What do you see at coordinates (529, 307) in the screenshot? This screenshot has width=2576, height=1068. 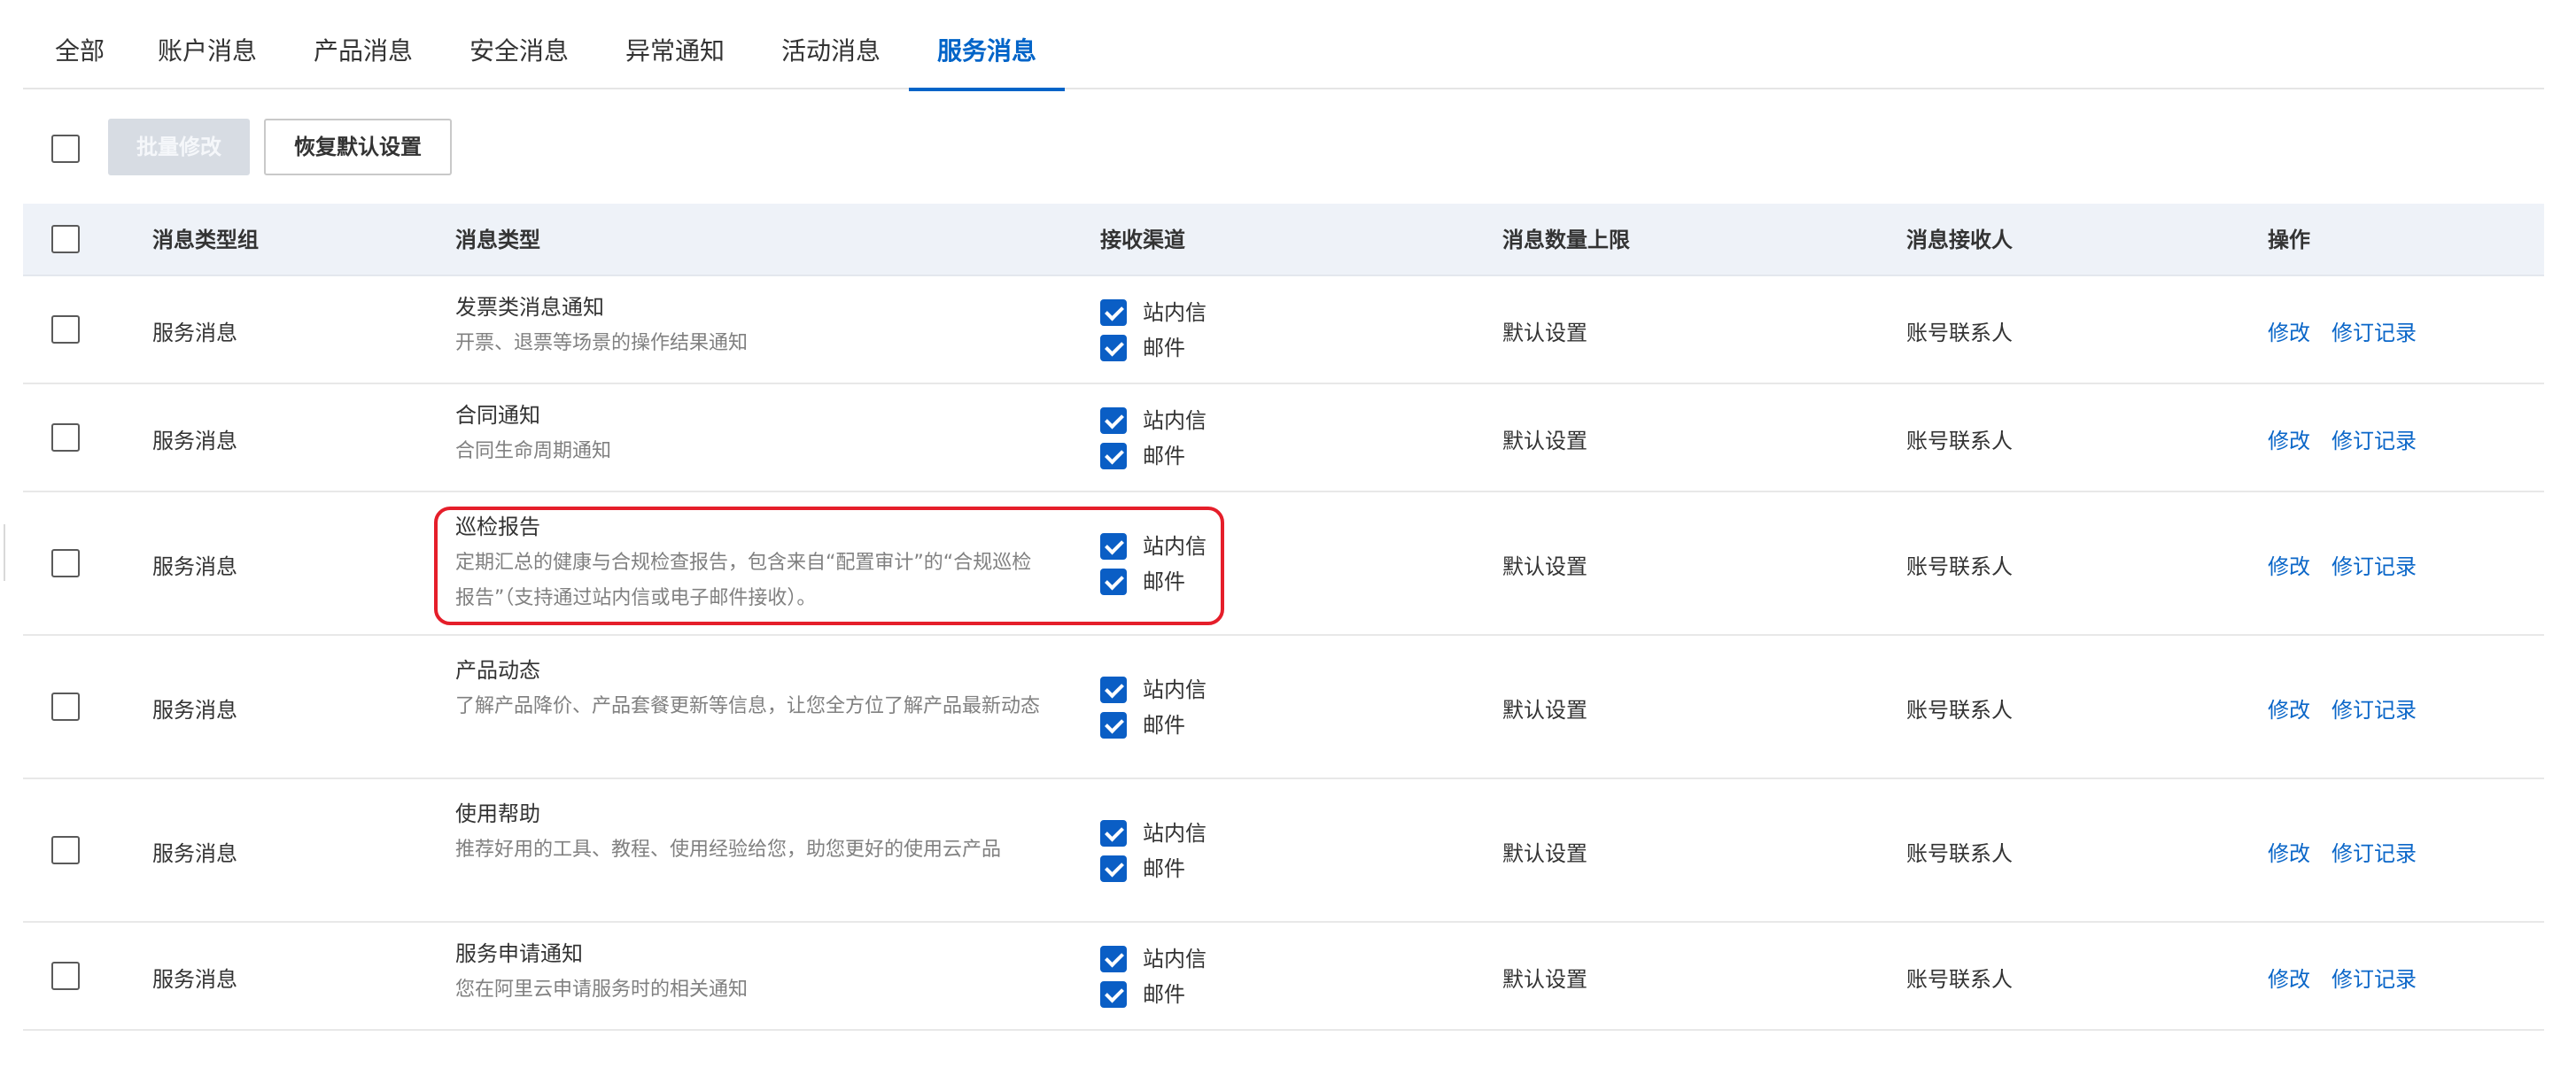 I see `row-type-title: 发票类消息通知` at bounding box center [529, 307].